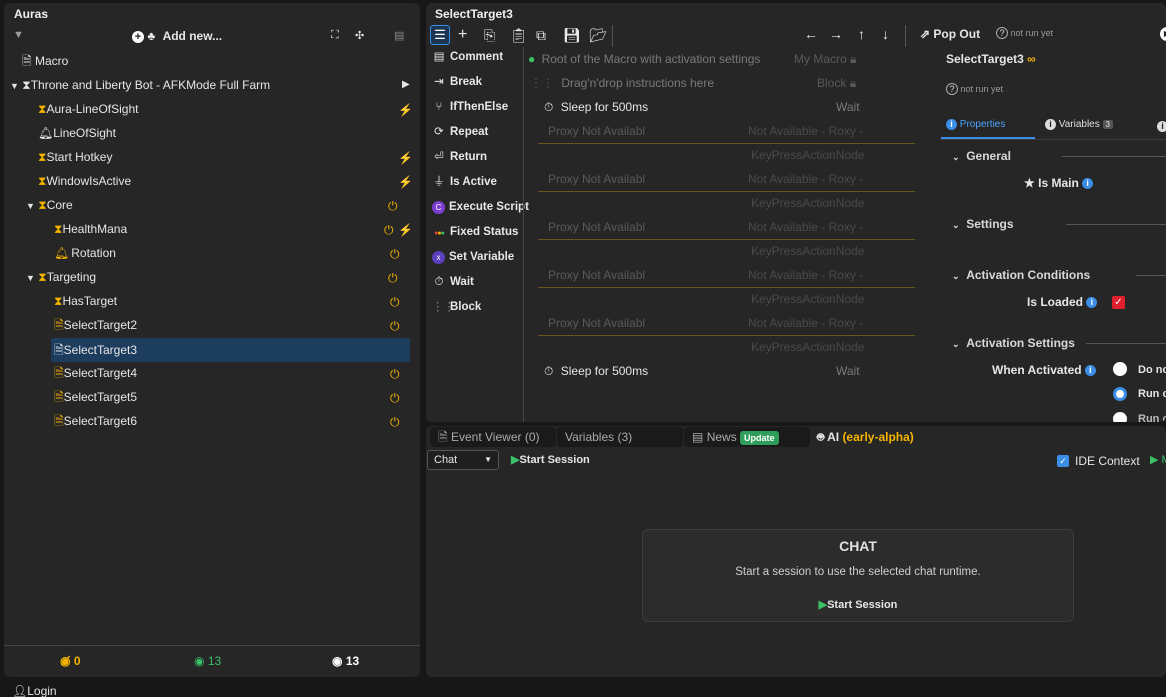  Describe the element at coordinates (84, 181) in the screenshot. I see `tree-item-windowisactive: ⧗WindowIsActive` at that location.